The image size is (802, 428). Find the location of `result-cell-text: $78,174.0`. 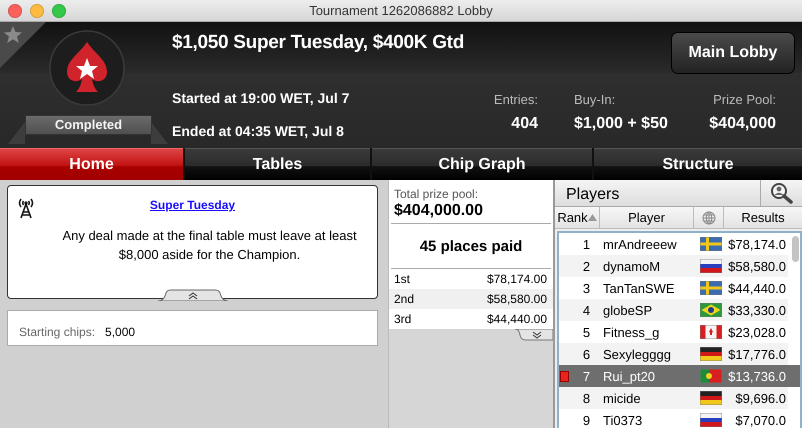

result-cell-text: $78,174.0 is located at coordinates (757, 244).